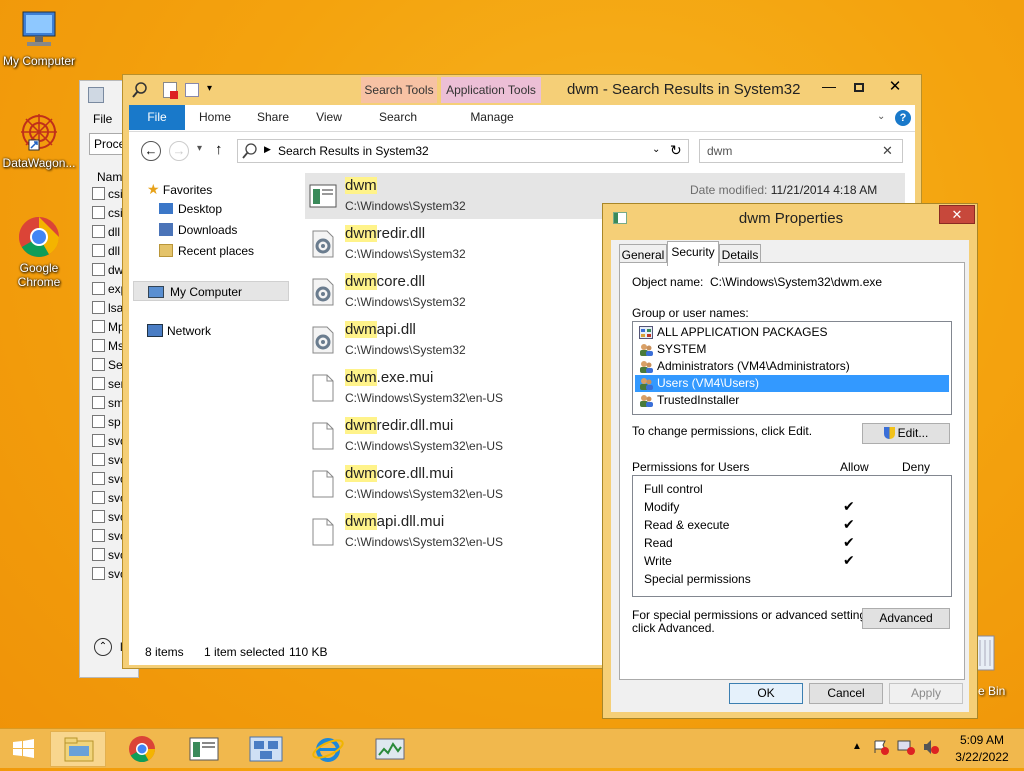  I want to click on back-button: ←, so click(151, 151).